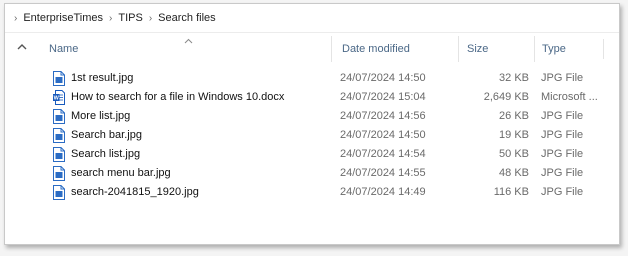 The image size is (628, 256). Describe the element at coordinates (496, 49) in the screenshot. I see `column-header-size: Size` at that location.